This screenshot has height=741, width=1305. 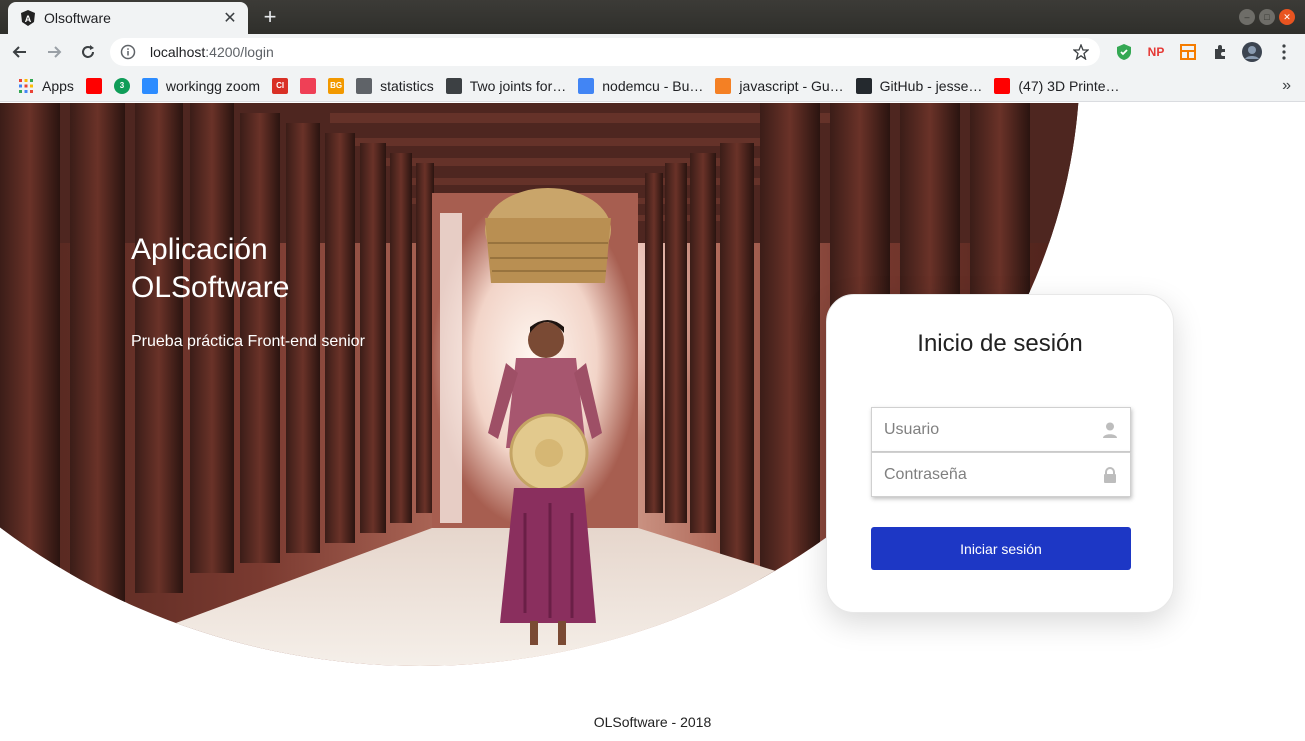 I want to click on shield-extension-icon, so click(x=1124, y=52).